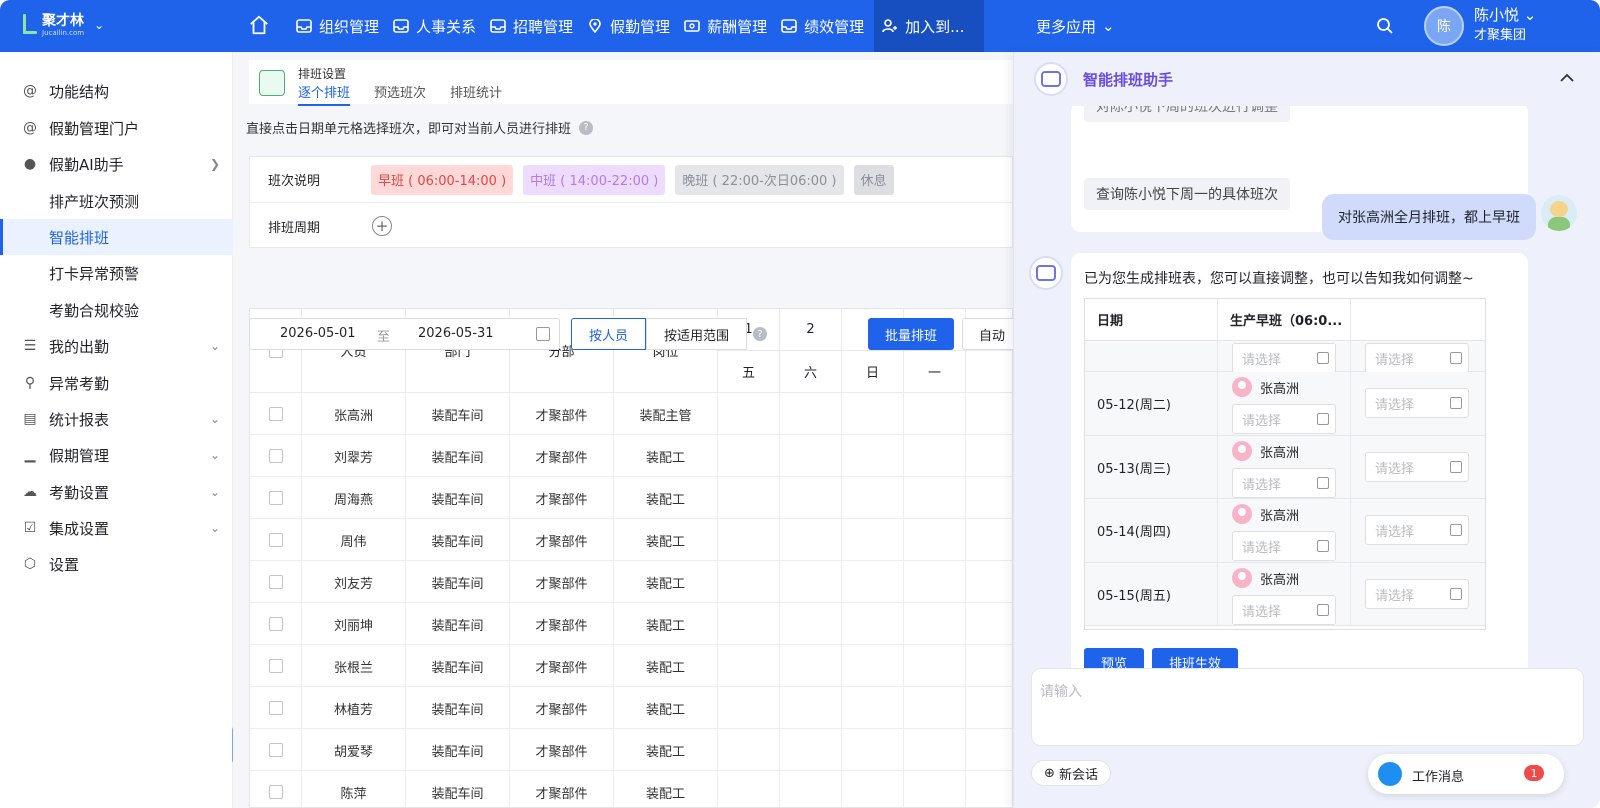 The width and height of the screenshot is (1600, 808). Describe the element at coordinates (1187, 194) in the screenshot. I see `suggestion-item: 查询陈小悦下周一的具体班次` at that location.